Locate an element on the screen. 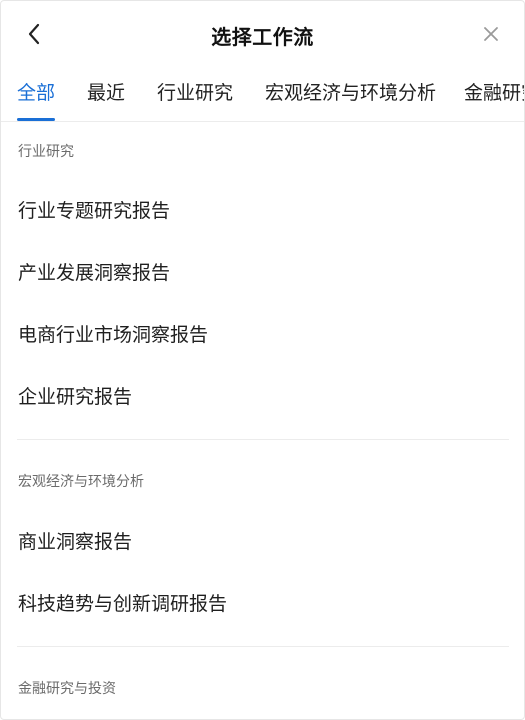  tab-macro-economy: 宏观经济与环境分析 is located at coordinates (350, 93).